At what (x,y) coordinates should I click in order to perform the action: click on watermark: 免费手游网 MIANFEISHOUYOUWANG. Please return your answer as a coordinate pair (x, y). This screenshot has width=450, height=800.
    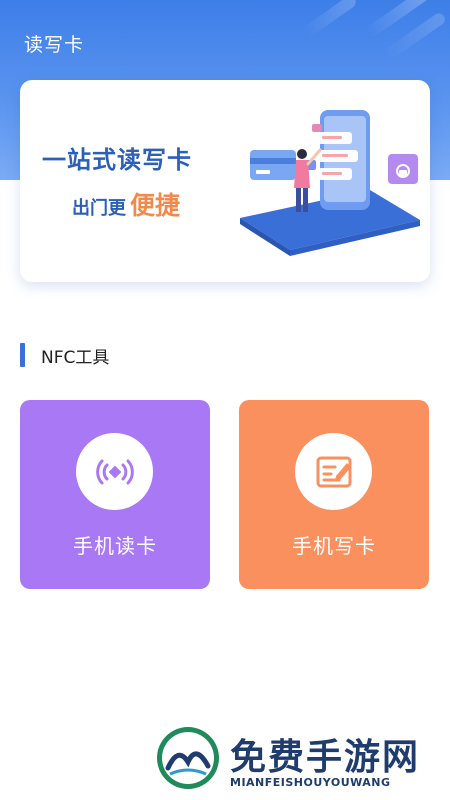
    Looking at the image, I should click on (300, 761).